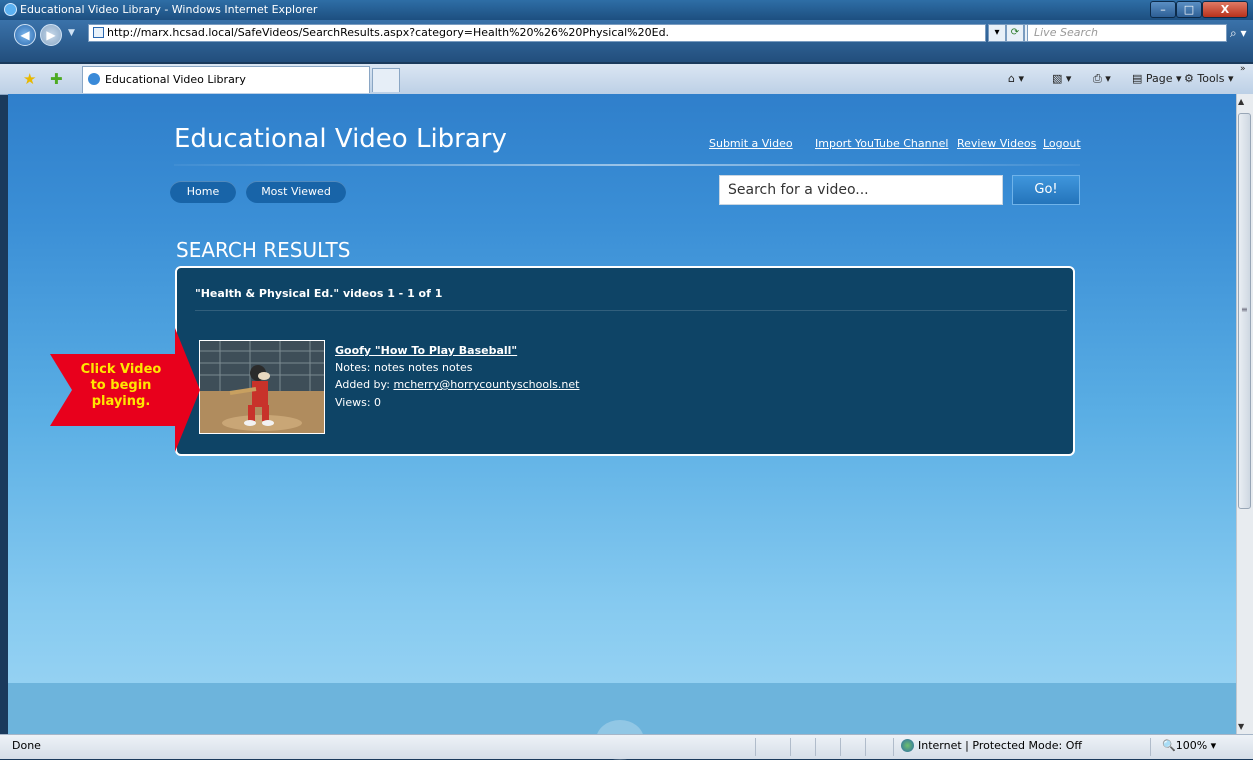 The width and height of the screenshot is (1253, 760). I want to click on import-youtube-link: Import YouTube Channel, so click(881, 143).